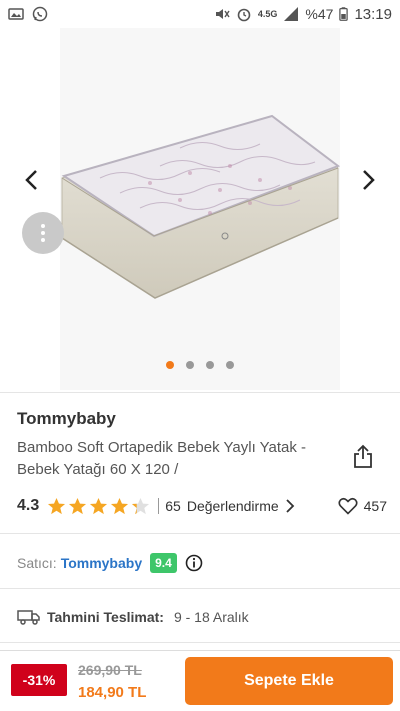 Image resolution: width=400 pixels, height=711 pixels. I want to click on add-to-cart-button: Sepete Ekle, so click(289, 681).